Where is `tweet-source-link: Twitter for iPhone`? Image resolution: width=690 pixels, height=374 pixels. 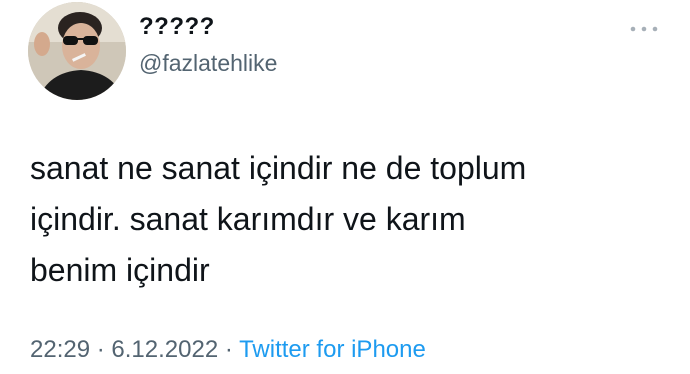
tweet-source-link: Twitter for iPhone is located at coordinates (332, 349).